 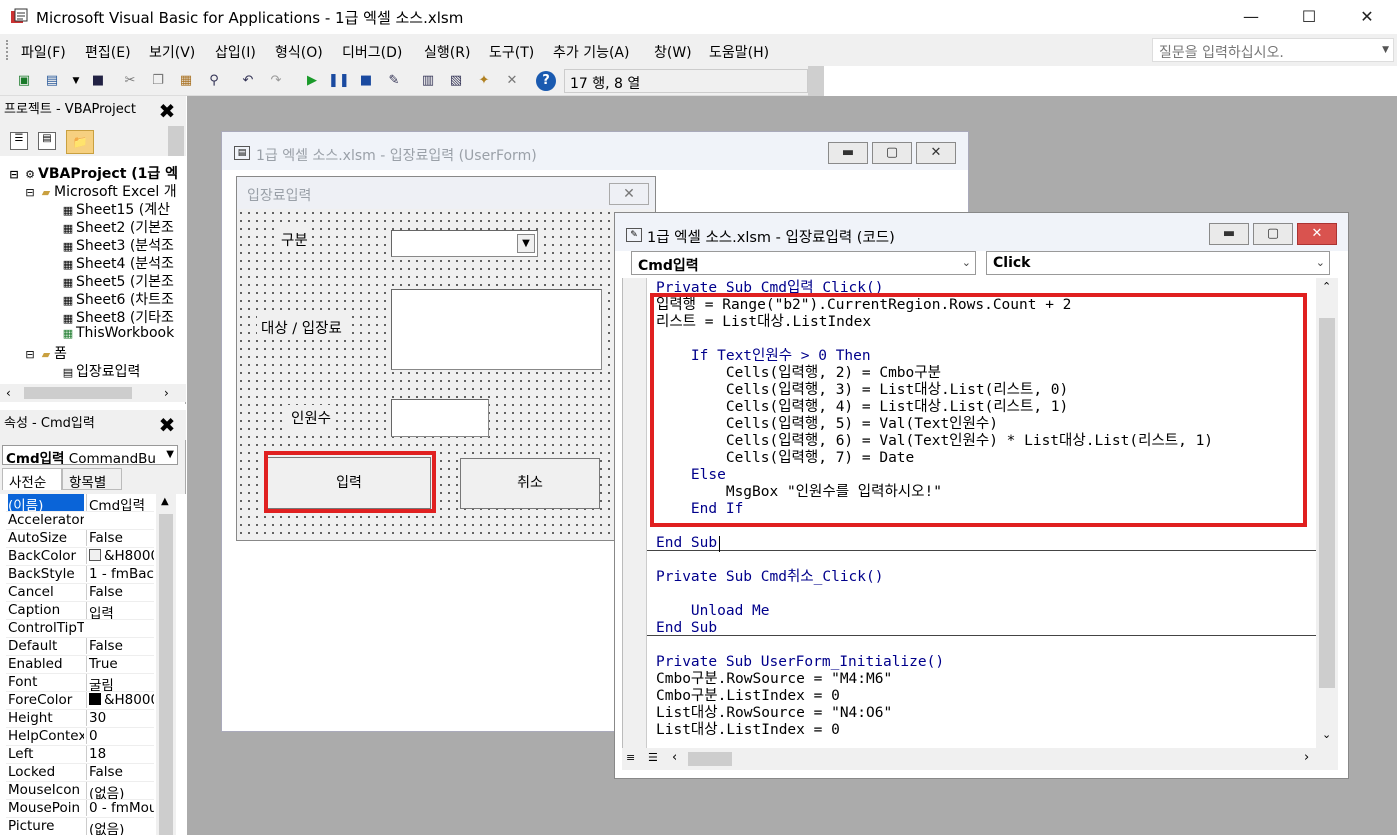 What do you see at coordinates (1367, 17) in the screenshot?
I see `close-button: ✕` at bounding box center [1367, 17].